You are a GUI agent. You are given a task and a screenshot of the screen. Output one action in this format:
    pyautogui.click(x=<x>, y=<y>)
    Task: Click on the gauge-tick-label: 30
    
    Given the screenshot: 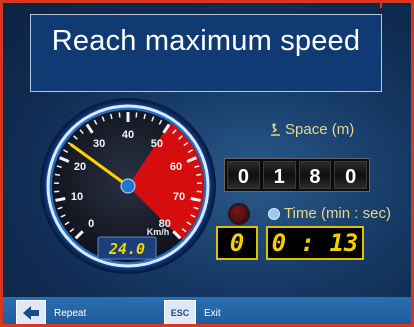 What is the action you would take?
    pyautogui.click(x=99, y=144)
    